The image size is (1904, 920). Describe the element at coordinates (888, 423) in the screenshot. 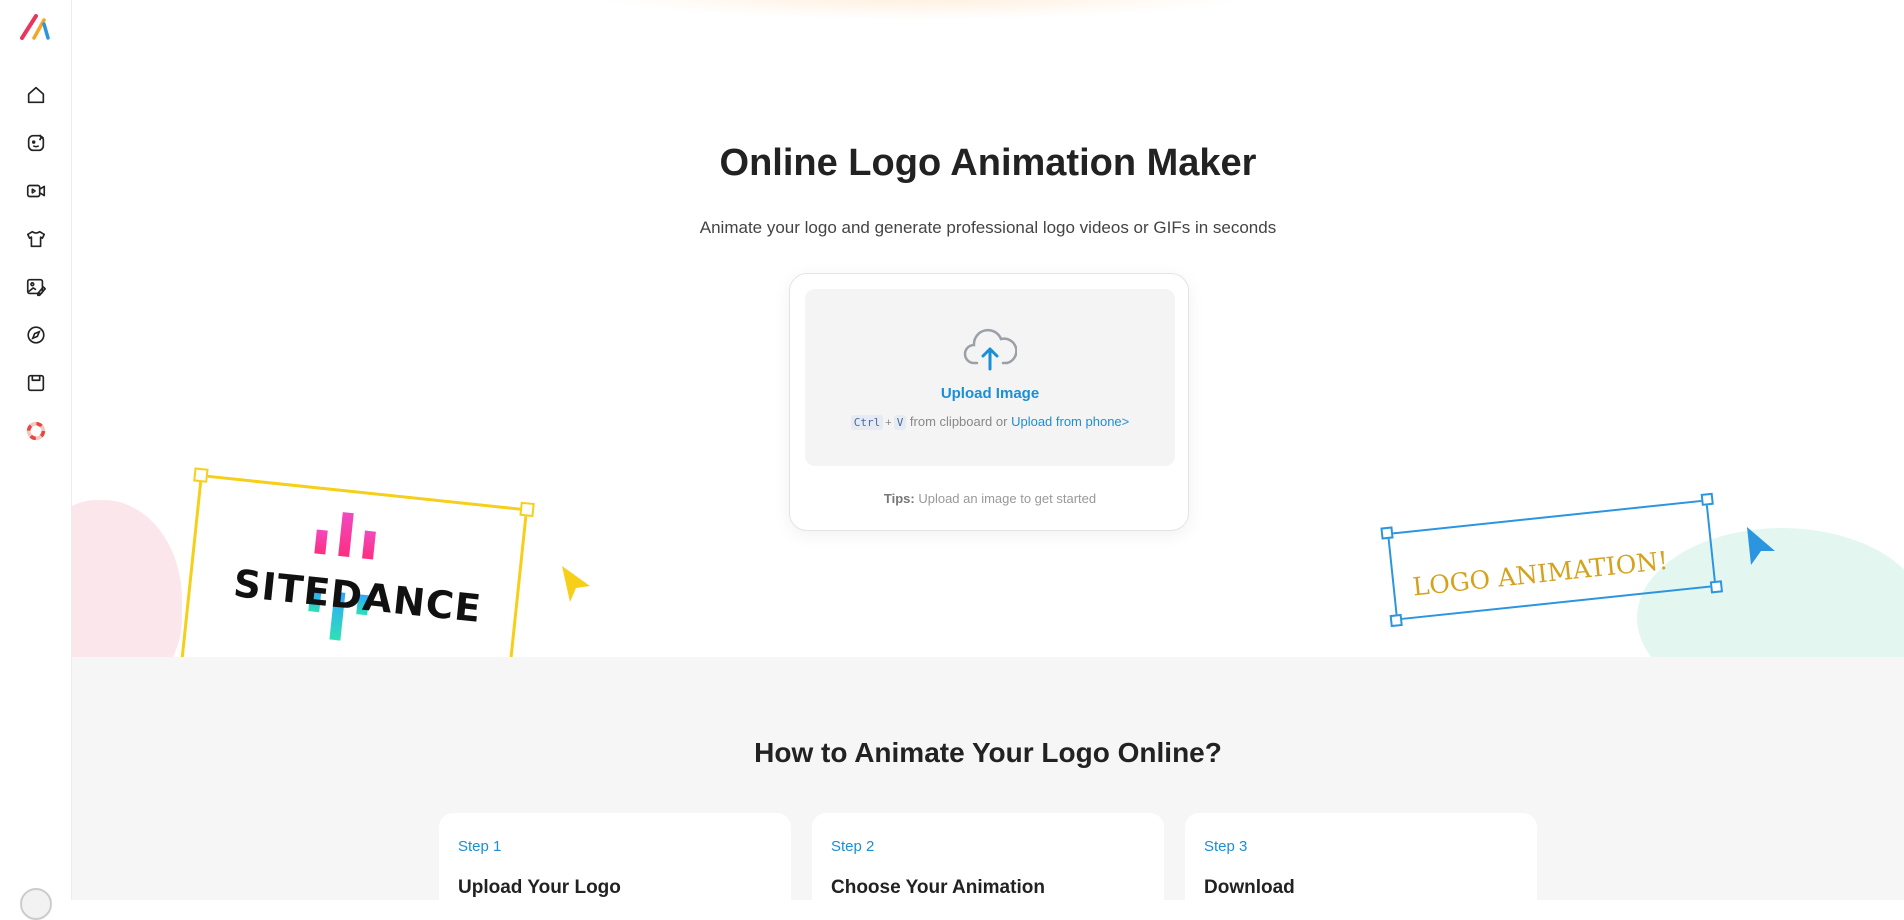

I see `kbd-plus: +` at that location.